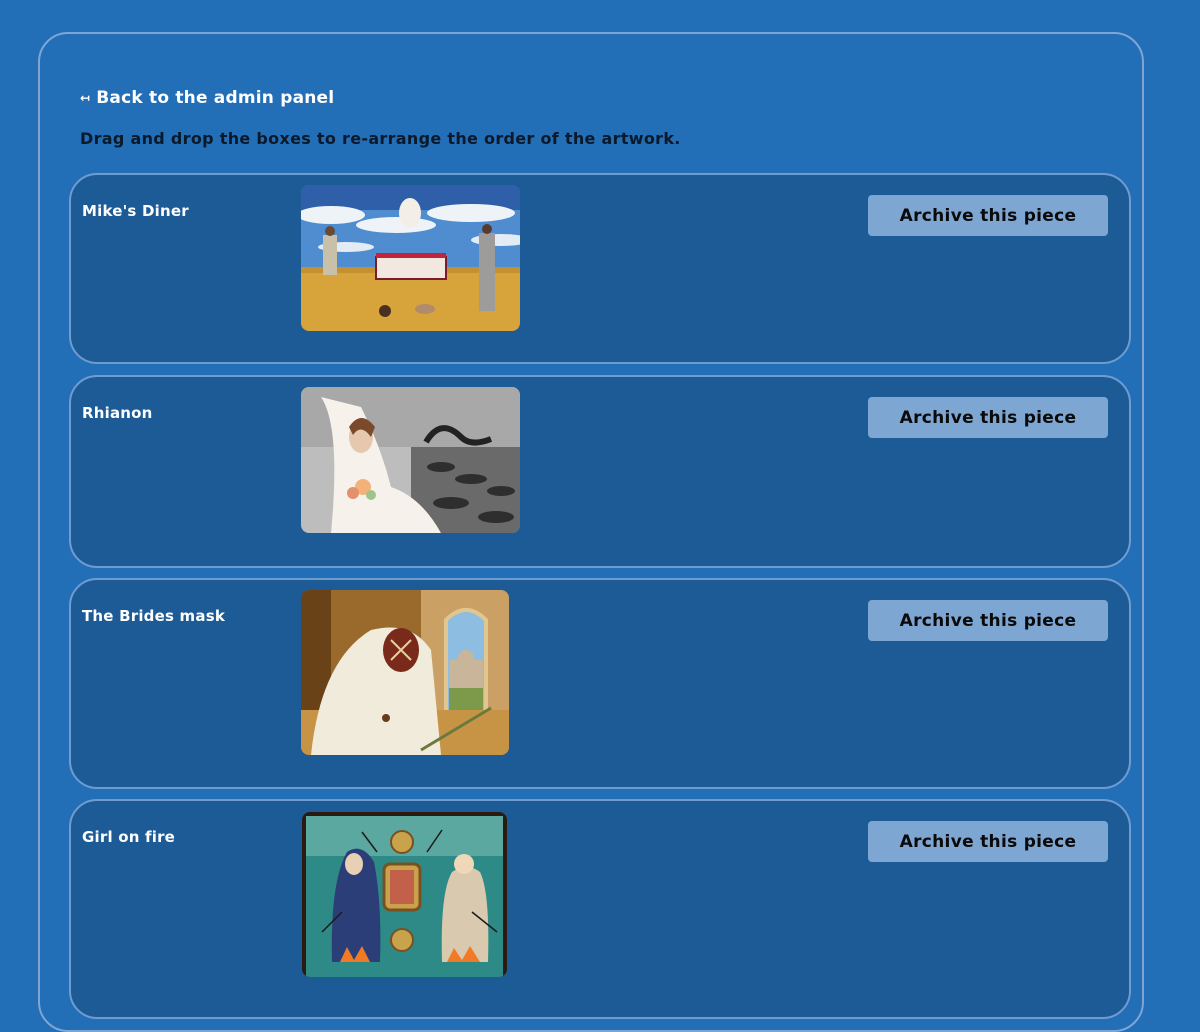  What do you see at coordinates (215, 98) in the screenshot?
I see `back-link-label: Back to the admin panel` at bounding box center [215, 98].